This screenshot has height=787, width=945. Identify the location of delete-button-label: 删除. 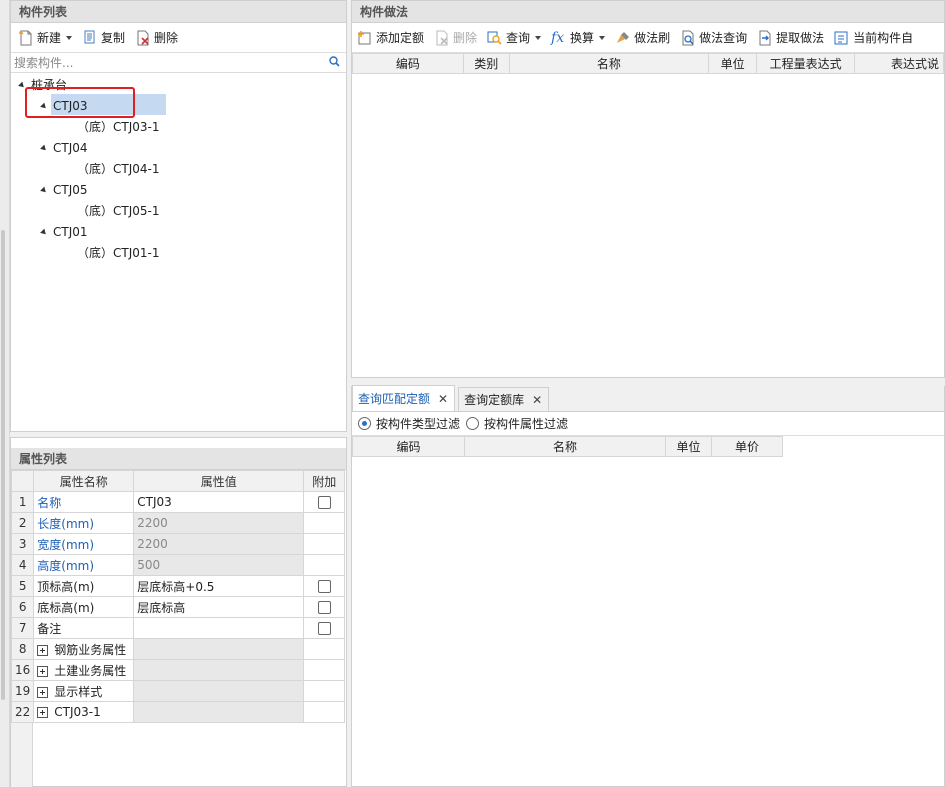
(166, 38).